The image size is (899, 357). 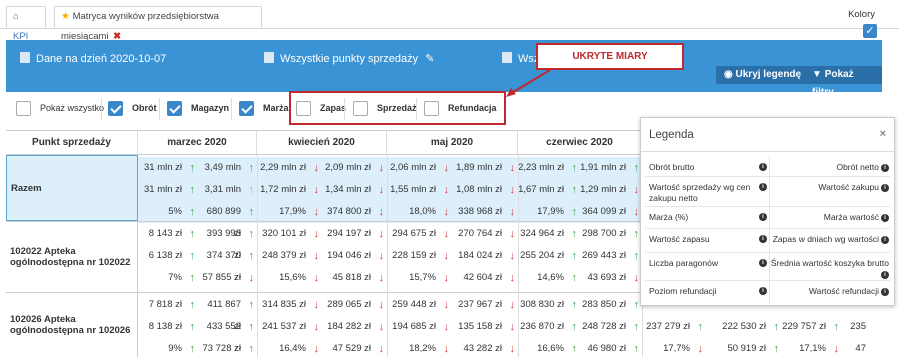 What do you see at coordinates (198, 109) in the screenshot?
I see `measure-magazyn: Magazyn` at bounding box center [198, 109].